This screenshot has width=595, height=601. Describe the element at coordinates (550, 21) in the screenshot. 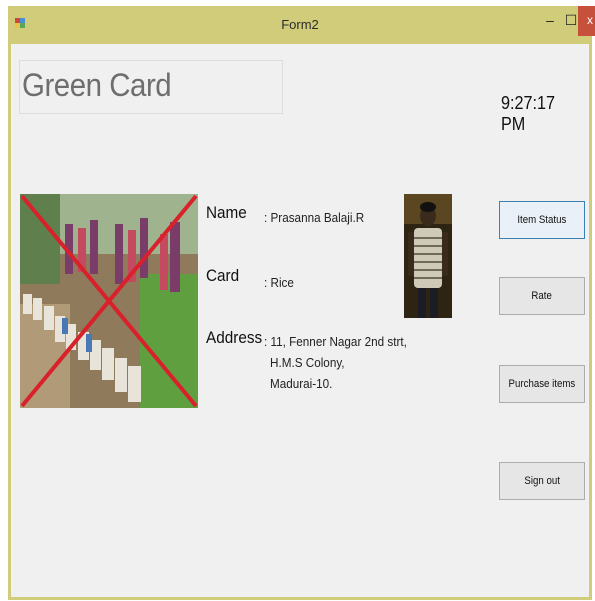

I see `minimize-button: –` at that location.